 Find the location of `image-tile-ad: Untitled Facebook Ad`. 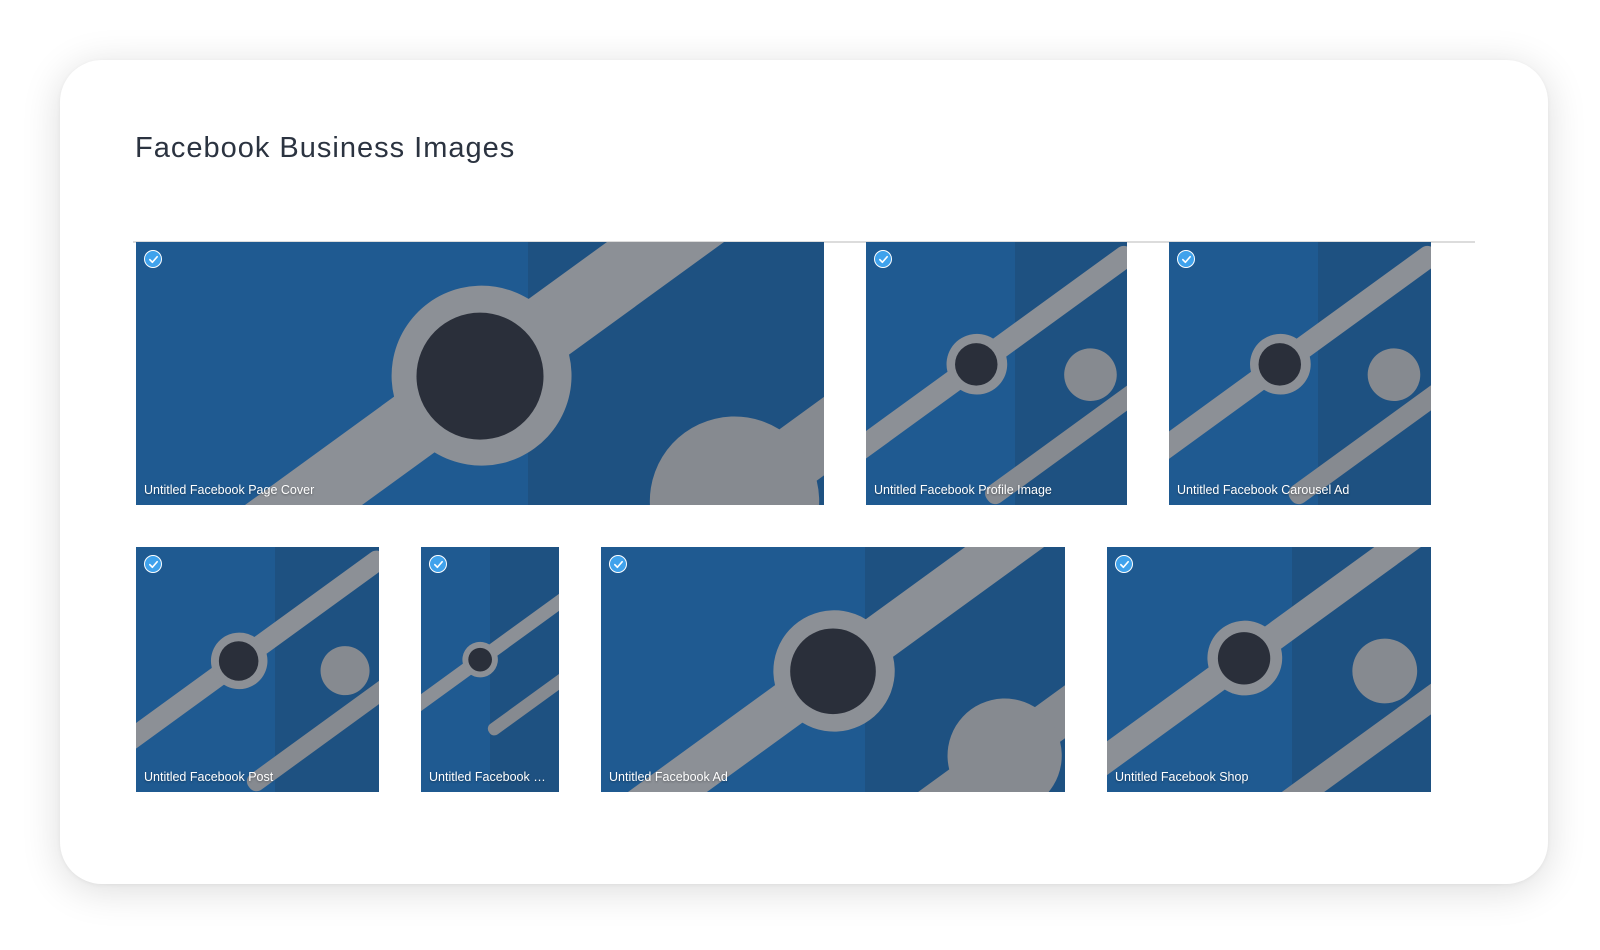

image-tile-ad: Untitled Facebook Ad is located at coordinates (833, 669).